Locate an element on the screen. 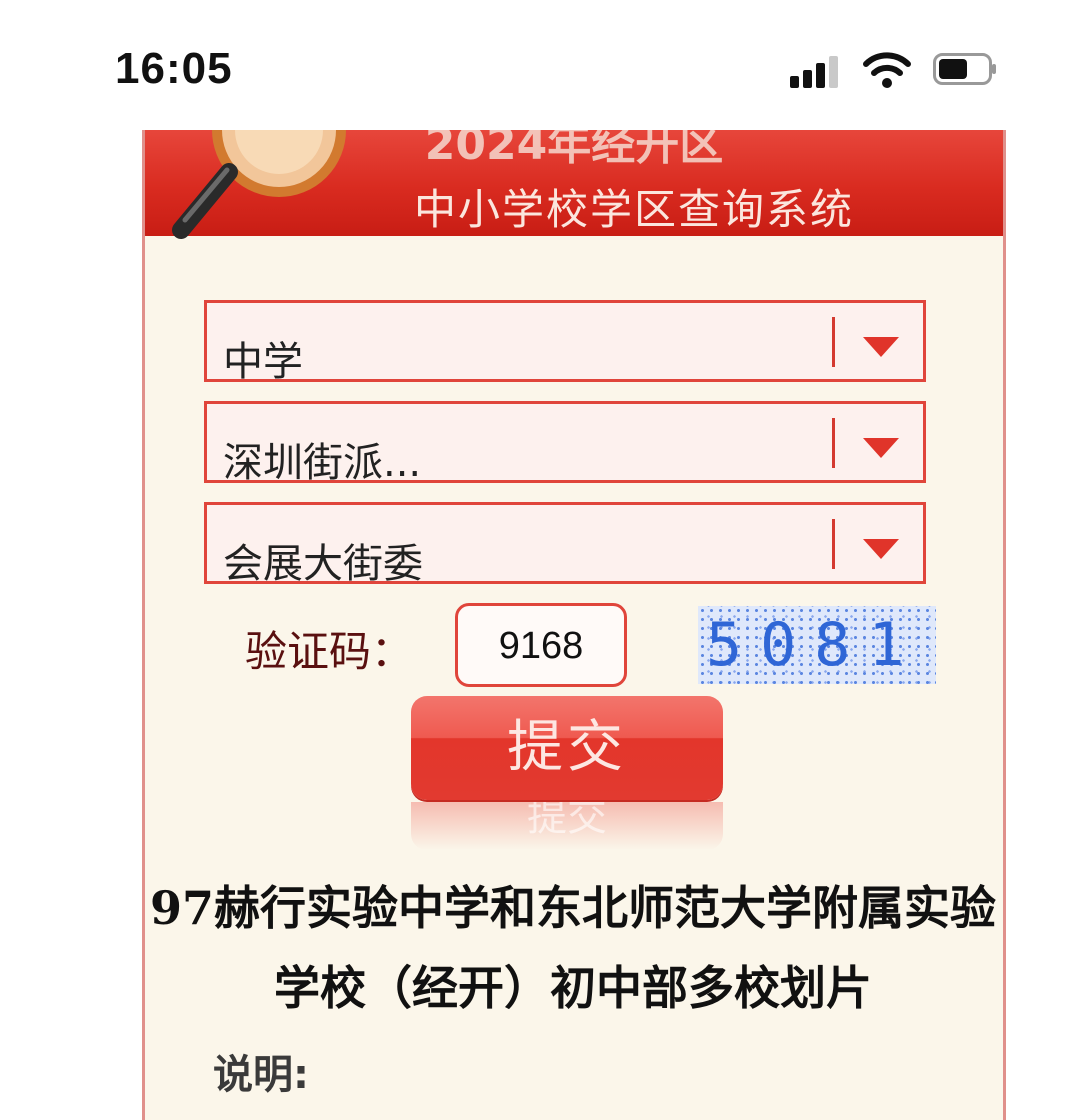 Image resolution: width=1080 pixels, height=1120 pixels. battery-icon is located at coordinates (964, 69).